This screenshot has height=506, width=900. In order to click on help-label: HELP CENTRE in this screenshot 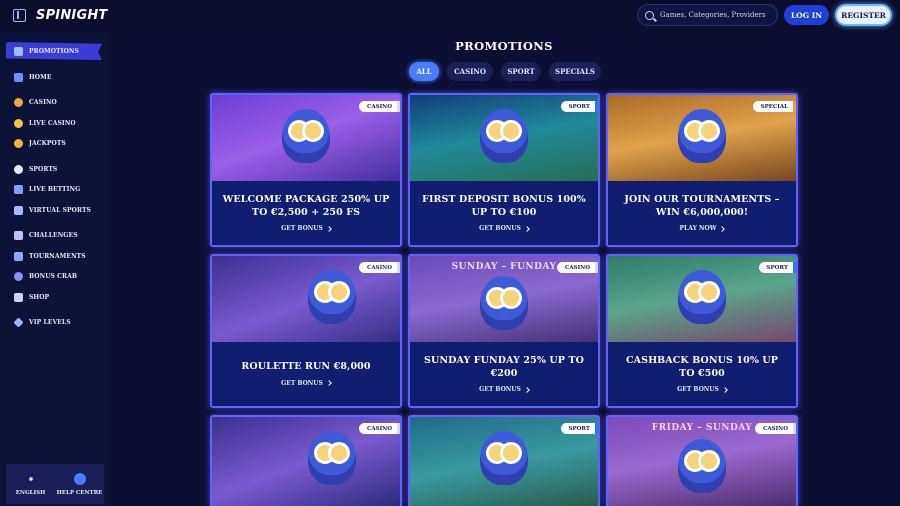, I will do `click(79, 492)`.